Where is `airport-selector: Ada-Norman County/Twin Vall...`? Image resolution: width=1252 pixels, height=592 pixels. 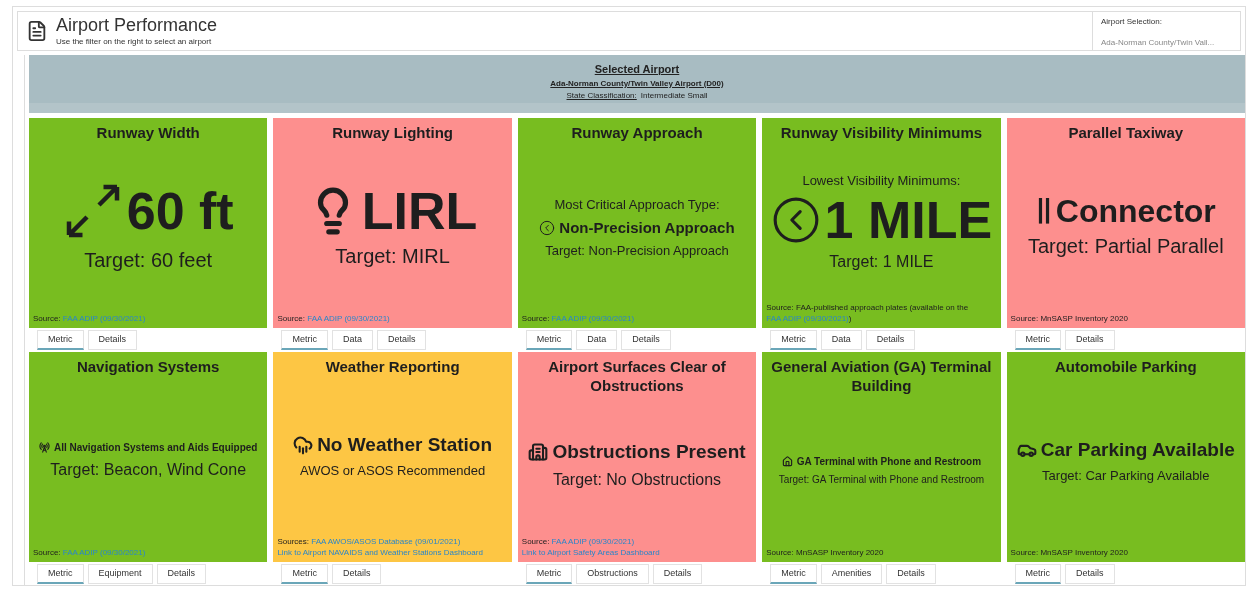
airport-selector: Ada-Norman County/Twin Vall... is located at coordinates (1158, 43).